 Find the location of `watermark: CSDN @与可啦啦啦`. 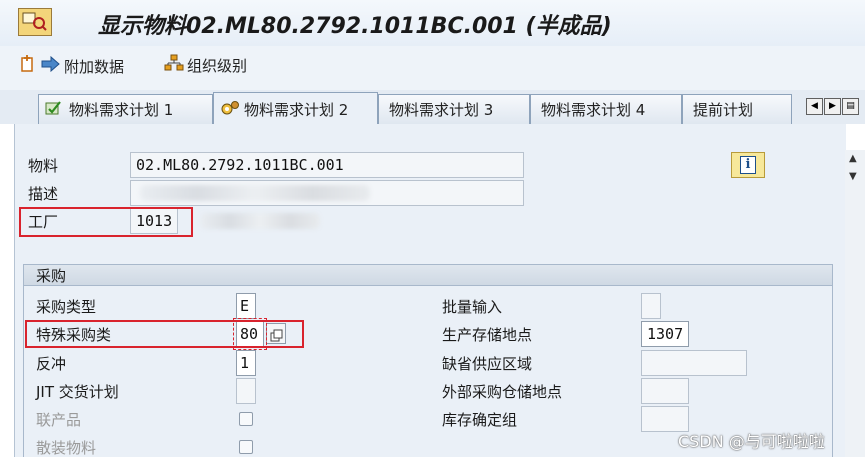

watermark: CSDN @与可啦啦啦 is located at coordinates (751, 441).